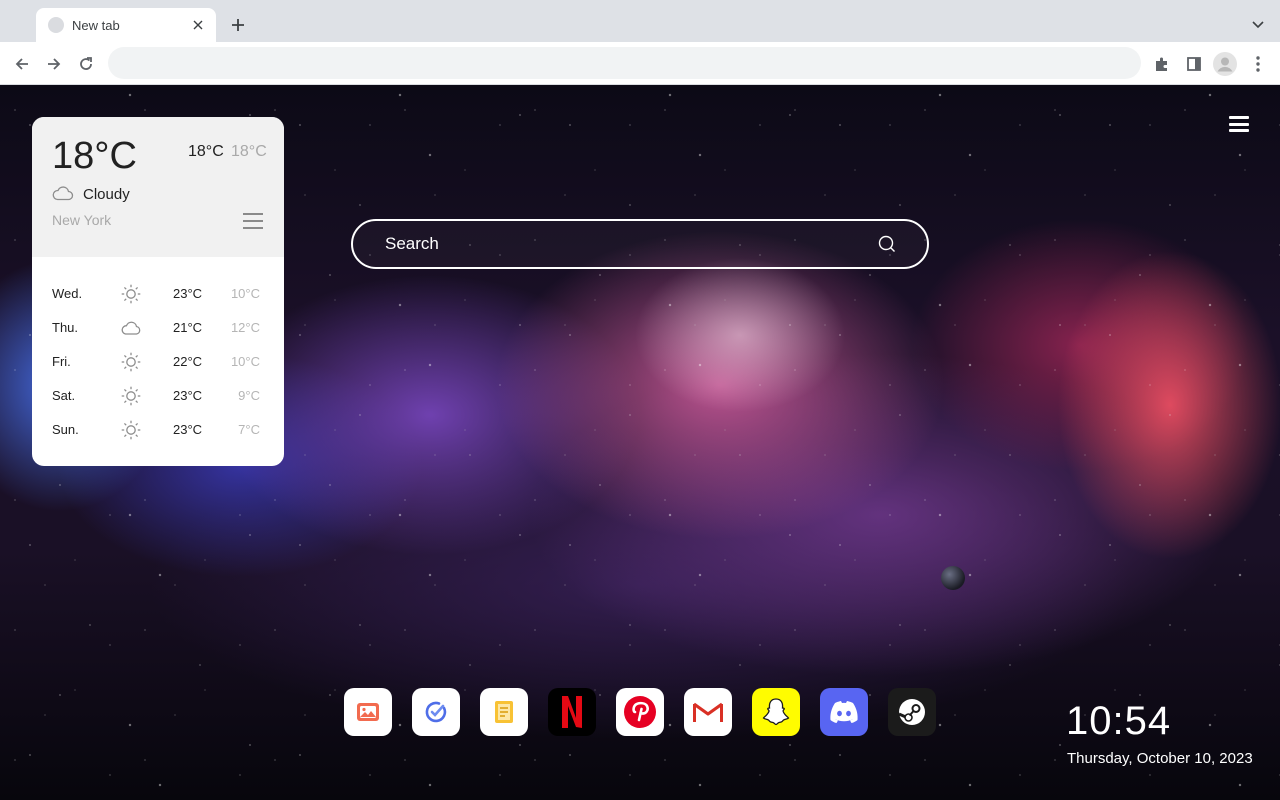 This screenshot has height=800, width=1280. I want to click on chevron-down-icon, so click(1258, 25).